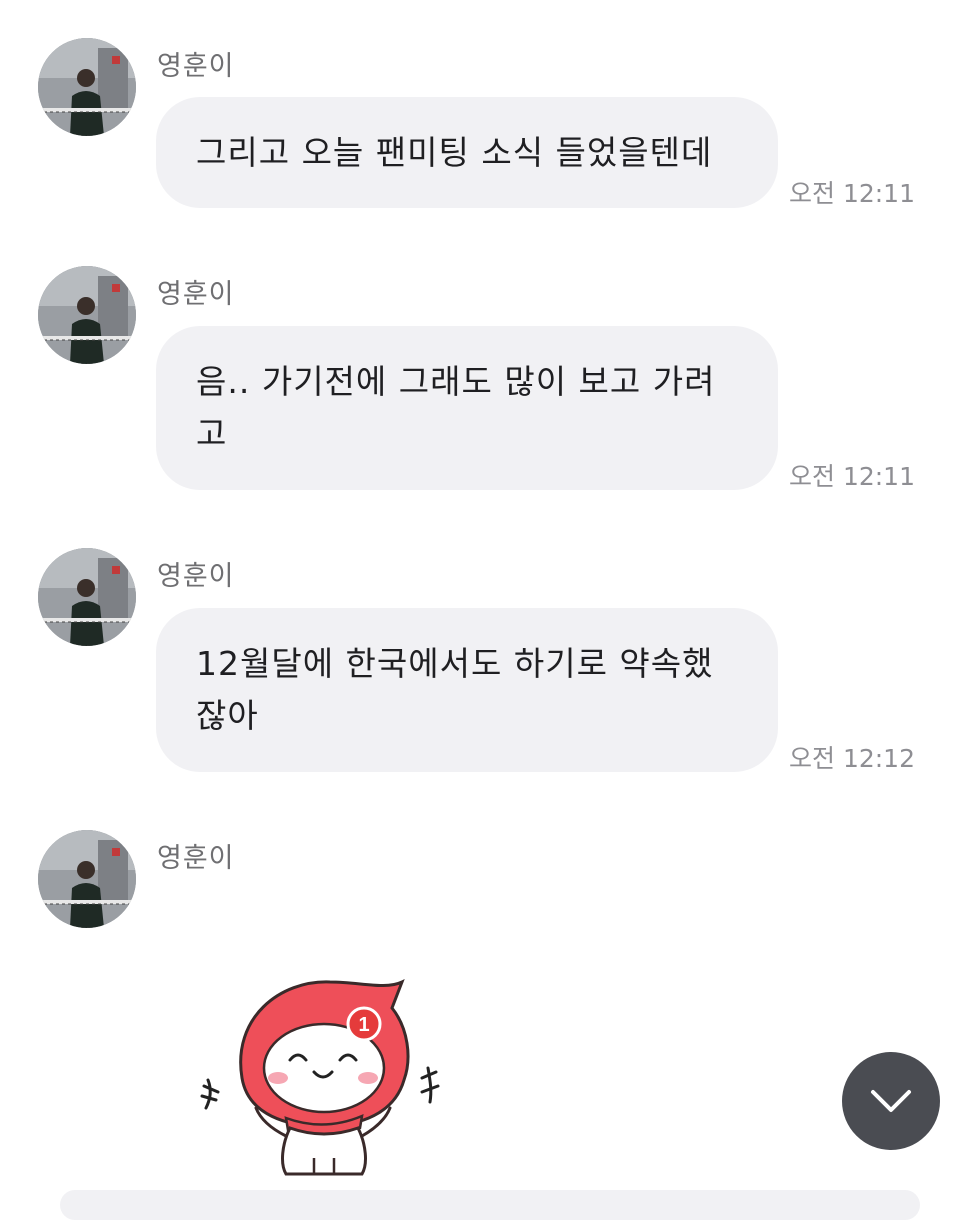 The width and height of the screenshot is (978, 1220). I want to click on sticker-badge: 1, so click(363, 1025).